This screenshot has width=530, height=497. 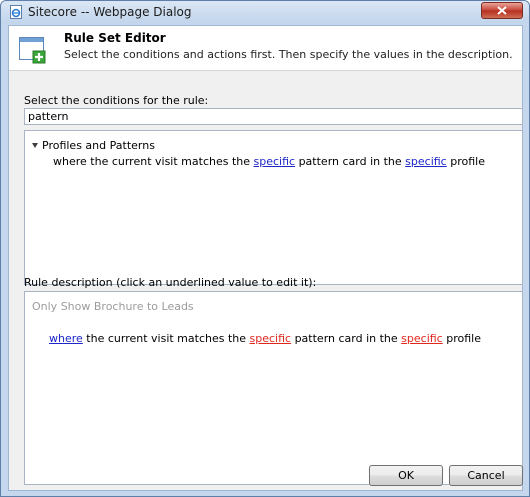 What do you see at coordinates (273, 116) in the screenshot?
I see `condition-search-input` at bounding box center [273, 116].